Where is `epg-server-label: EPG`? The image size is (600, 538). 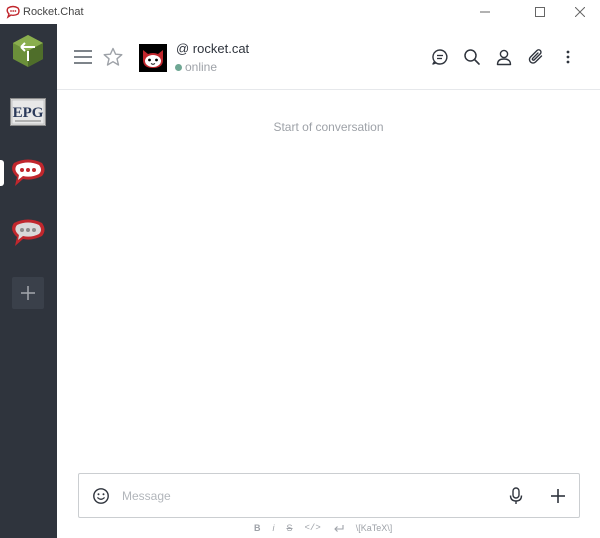
epg-server-label: EPG is located at coordinates (28, 113).